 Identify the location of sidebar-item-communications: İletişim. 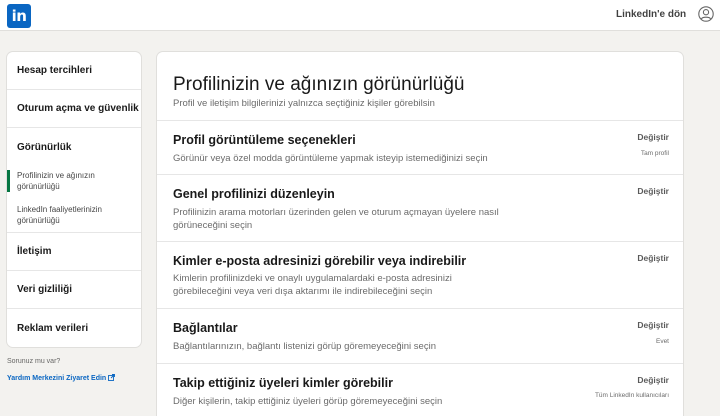
(74, 252).